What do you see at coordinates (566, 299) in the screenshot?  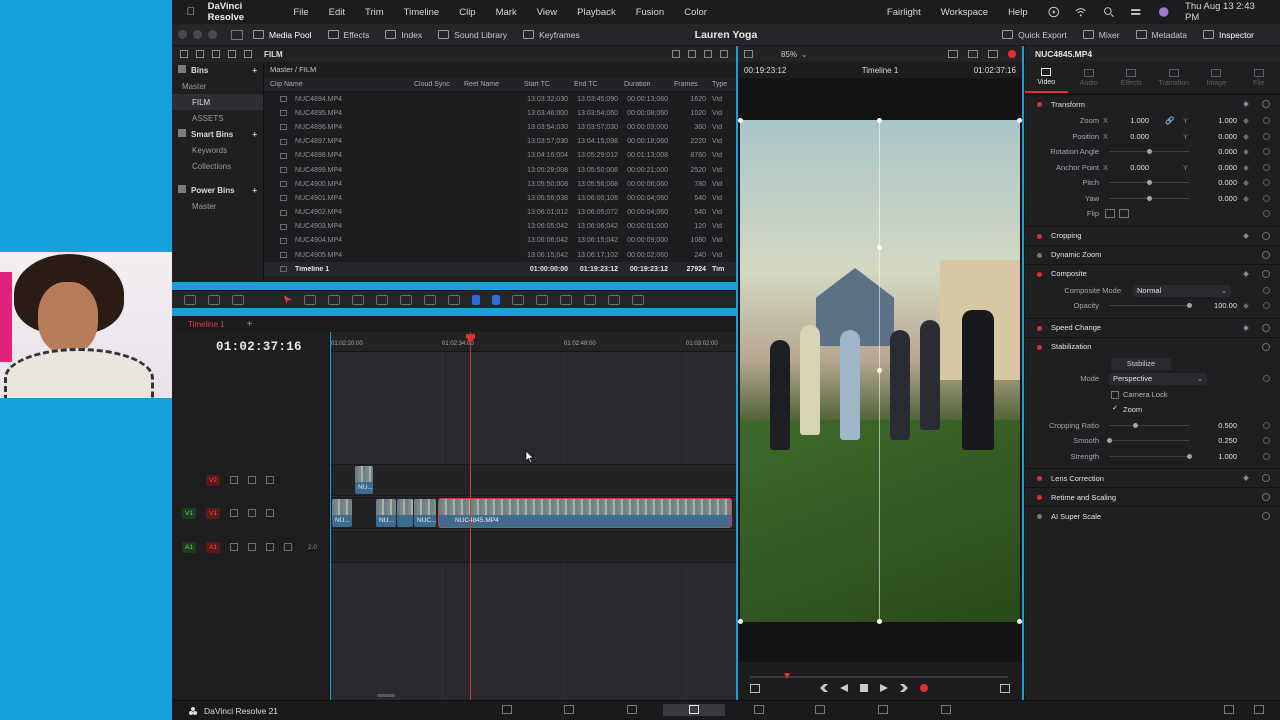 I see `zoom-slider` at bounding box center [566, 299].